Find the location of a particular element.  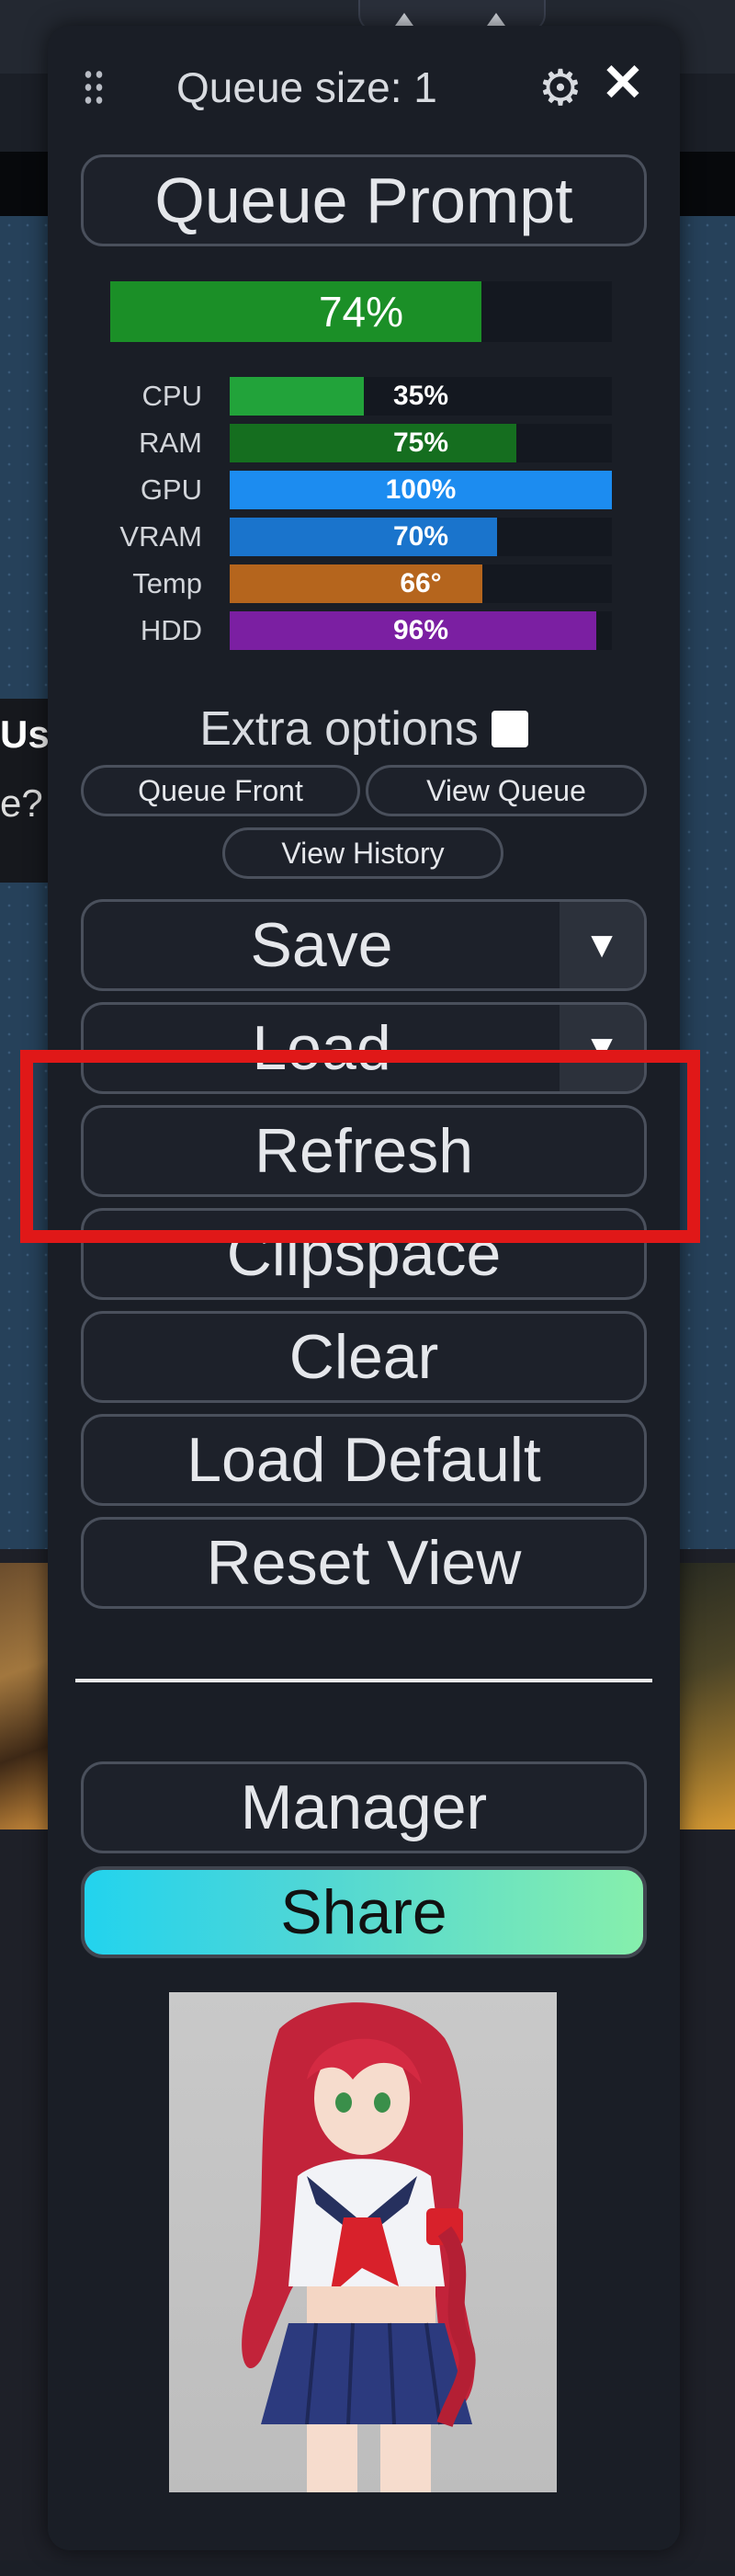

view-queue-button: View Queue is located at coordinates (506, 790).